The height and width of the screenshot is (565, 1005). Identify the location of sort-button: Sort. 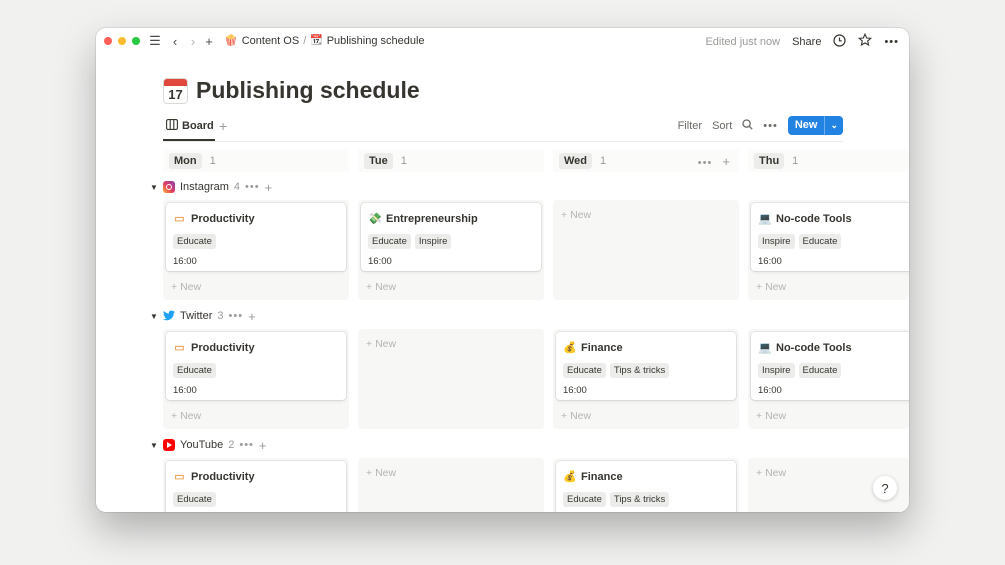
(722, 126).